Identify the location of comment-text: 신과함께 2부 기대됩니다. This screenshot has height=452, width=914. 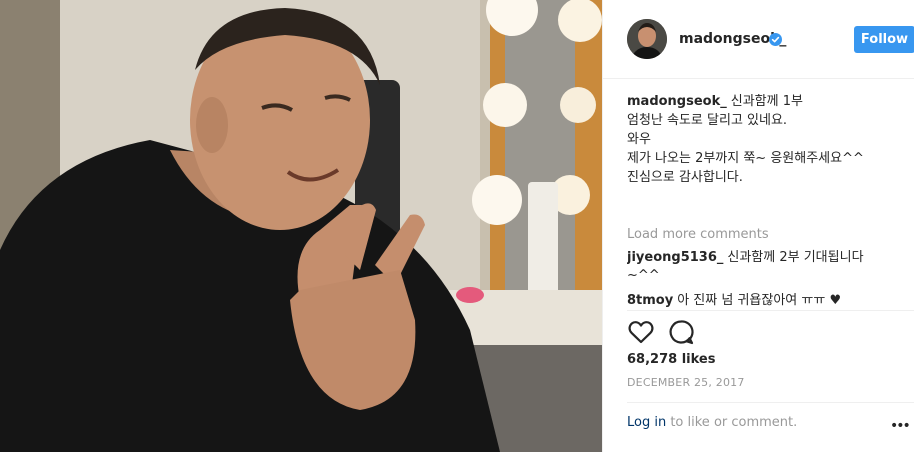
(795, 257).